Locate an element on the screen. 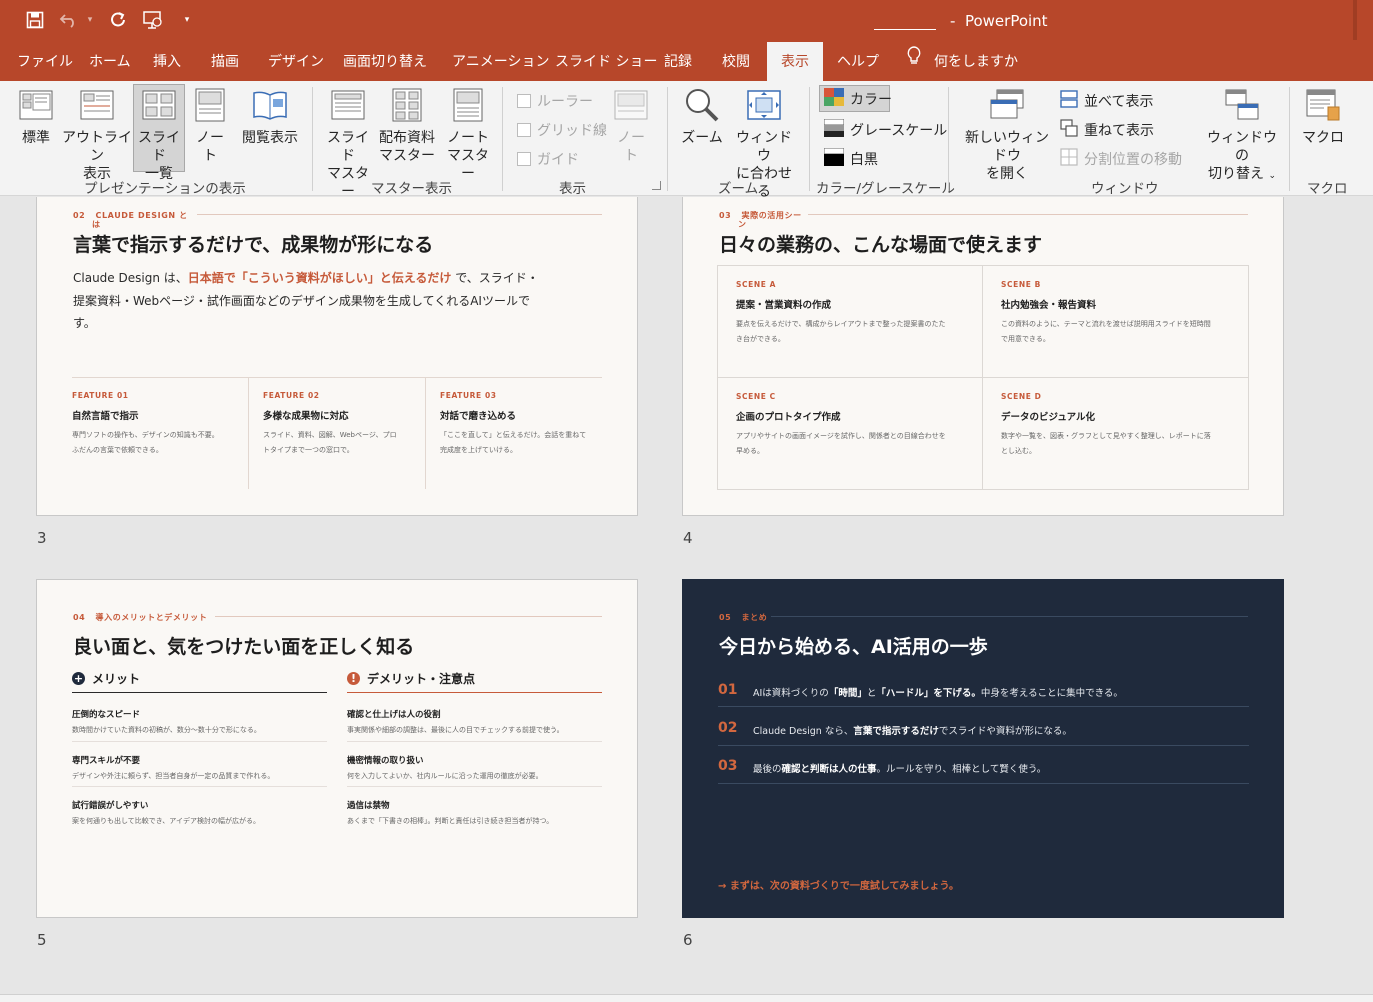 This screenshot has width=1373, height=1002. notes-master-label-1: ノート is located at coordinates (468, 138).